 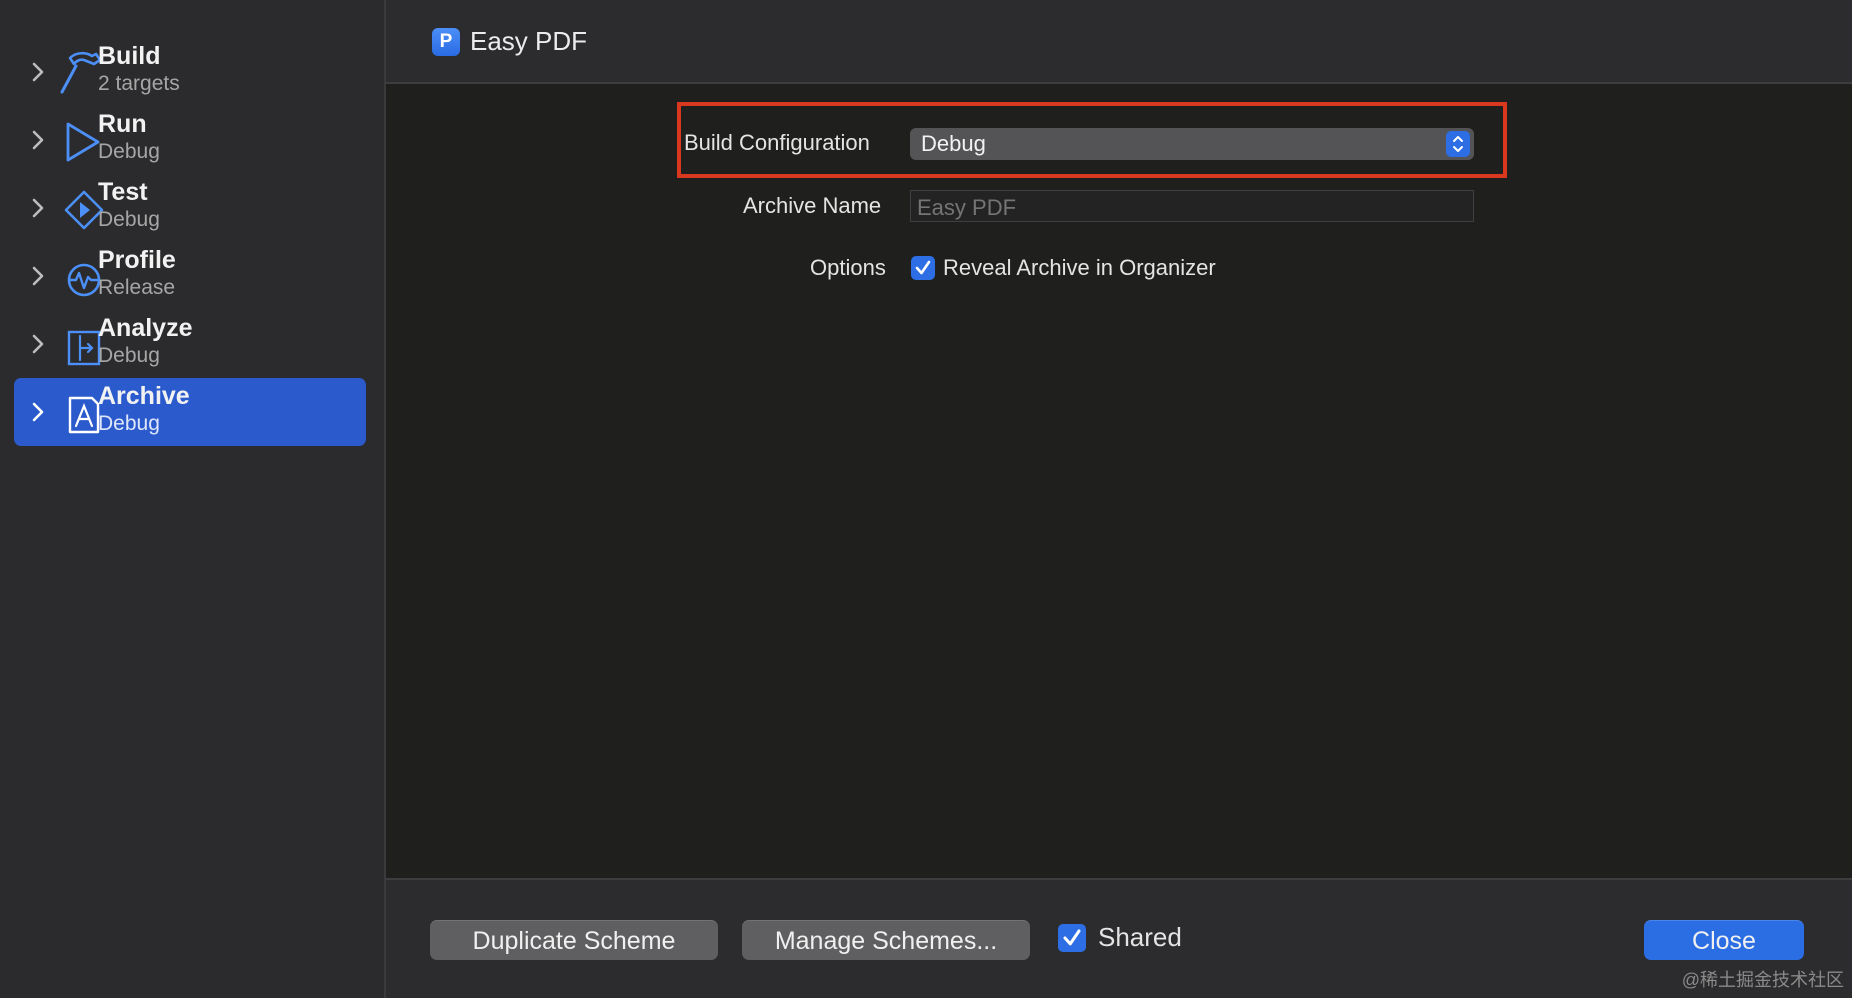 What do you see at coordinates (1192, 206) in the screenshot?
I see `archive-name-input` at bounding box center [1192, 206].